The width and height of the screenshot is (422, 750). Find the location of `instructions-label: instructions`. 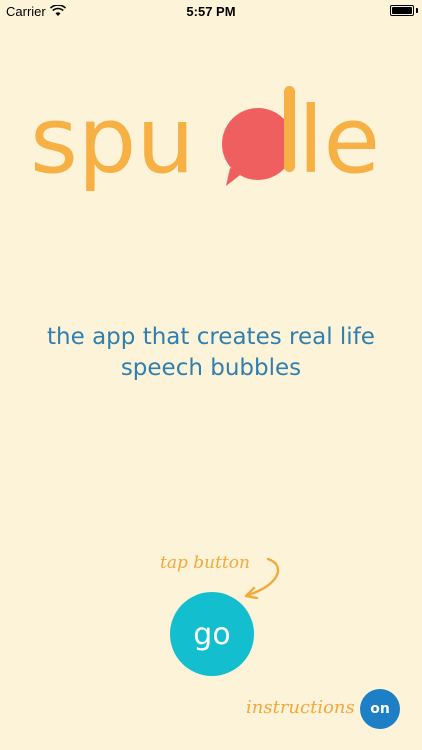

instructions-label: instructions is located at coordinates (300, 707).